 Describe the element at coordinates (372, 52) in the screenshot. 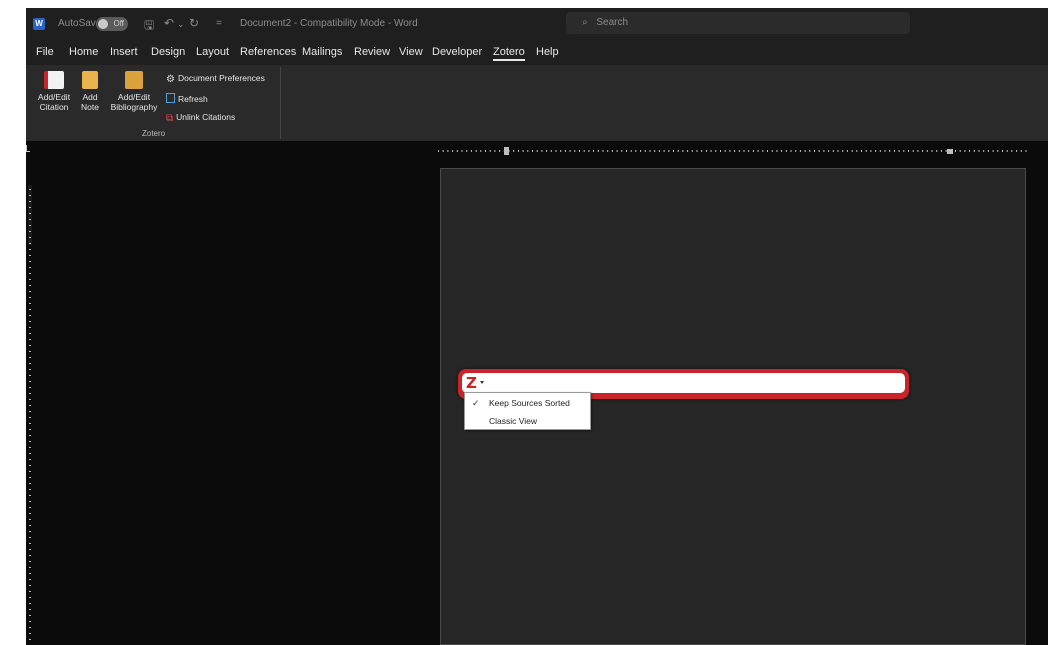

I see `tab-review: Review` at that location.